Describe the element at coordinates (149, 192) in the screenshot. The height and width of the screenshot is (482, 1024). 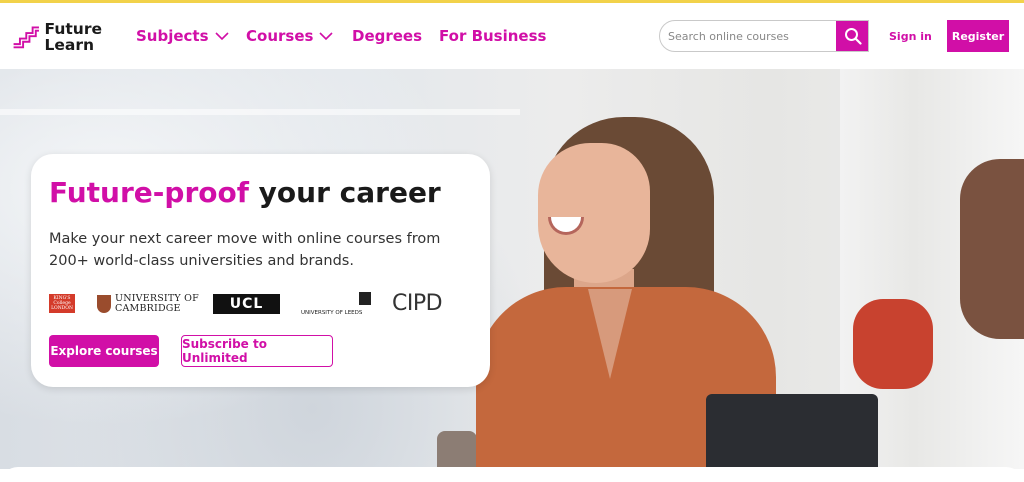
I see `hero-title-accent: Future-proof` at that location.